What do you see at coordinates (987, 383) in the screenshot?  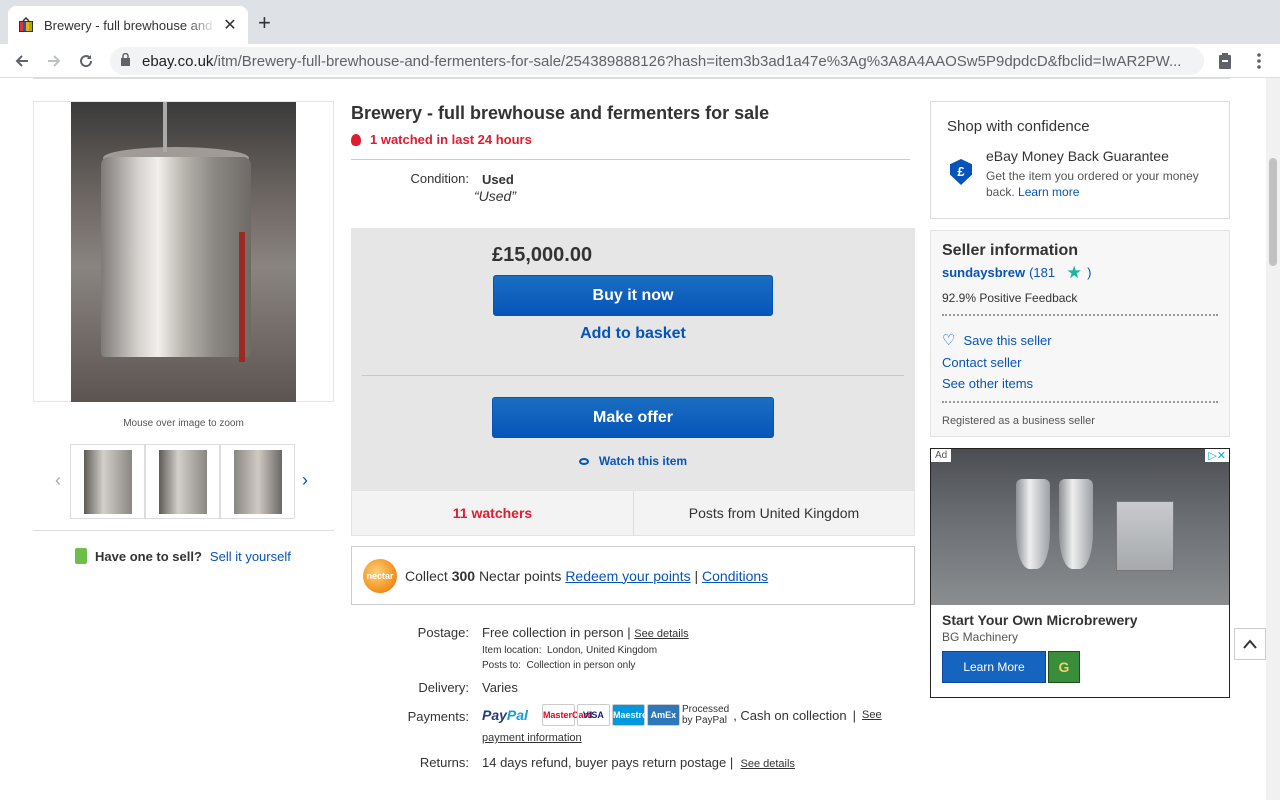 I see `see-other-items-link: See other items` at bounding box center [987, 383].